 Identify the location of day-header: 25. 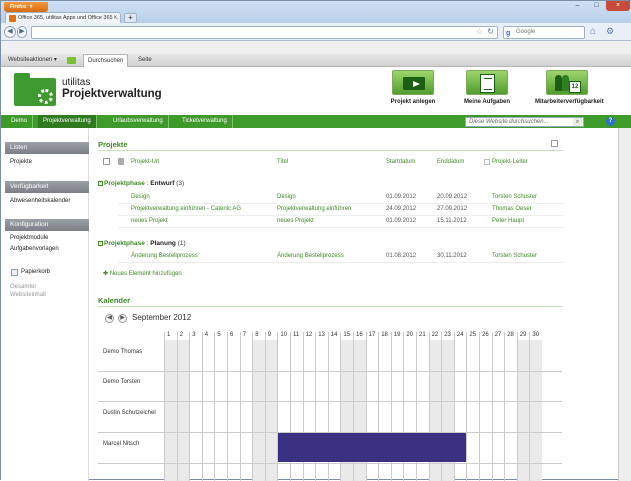
(472, 336).